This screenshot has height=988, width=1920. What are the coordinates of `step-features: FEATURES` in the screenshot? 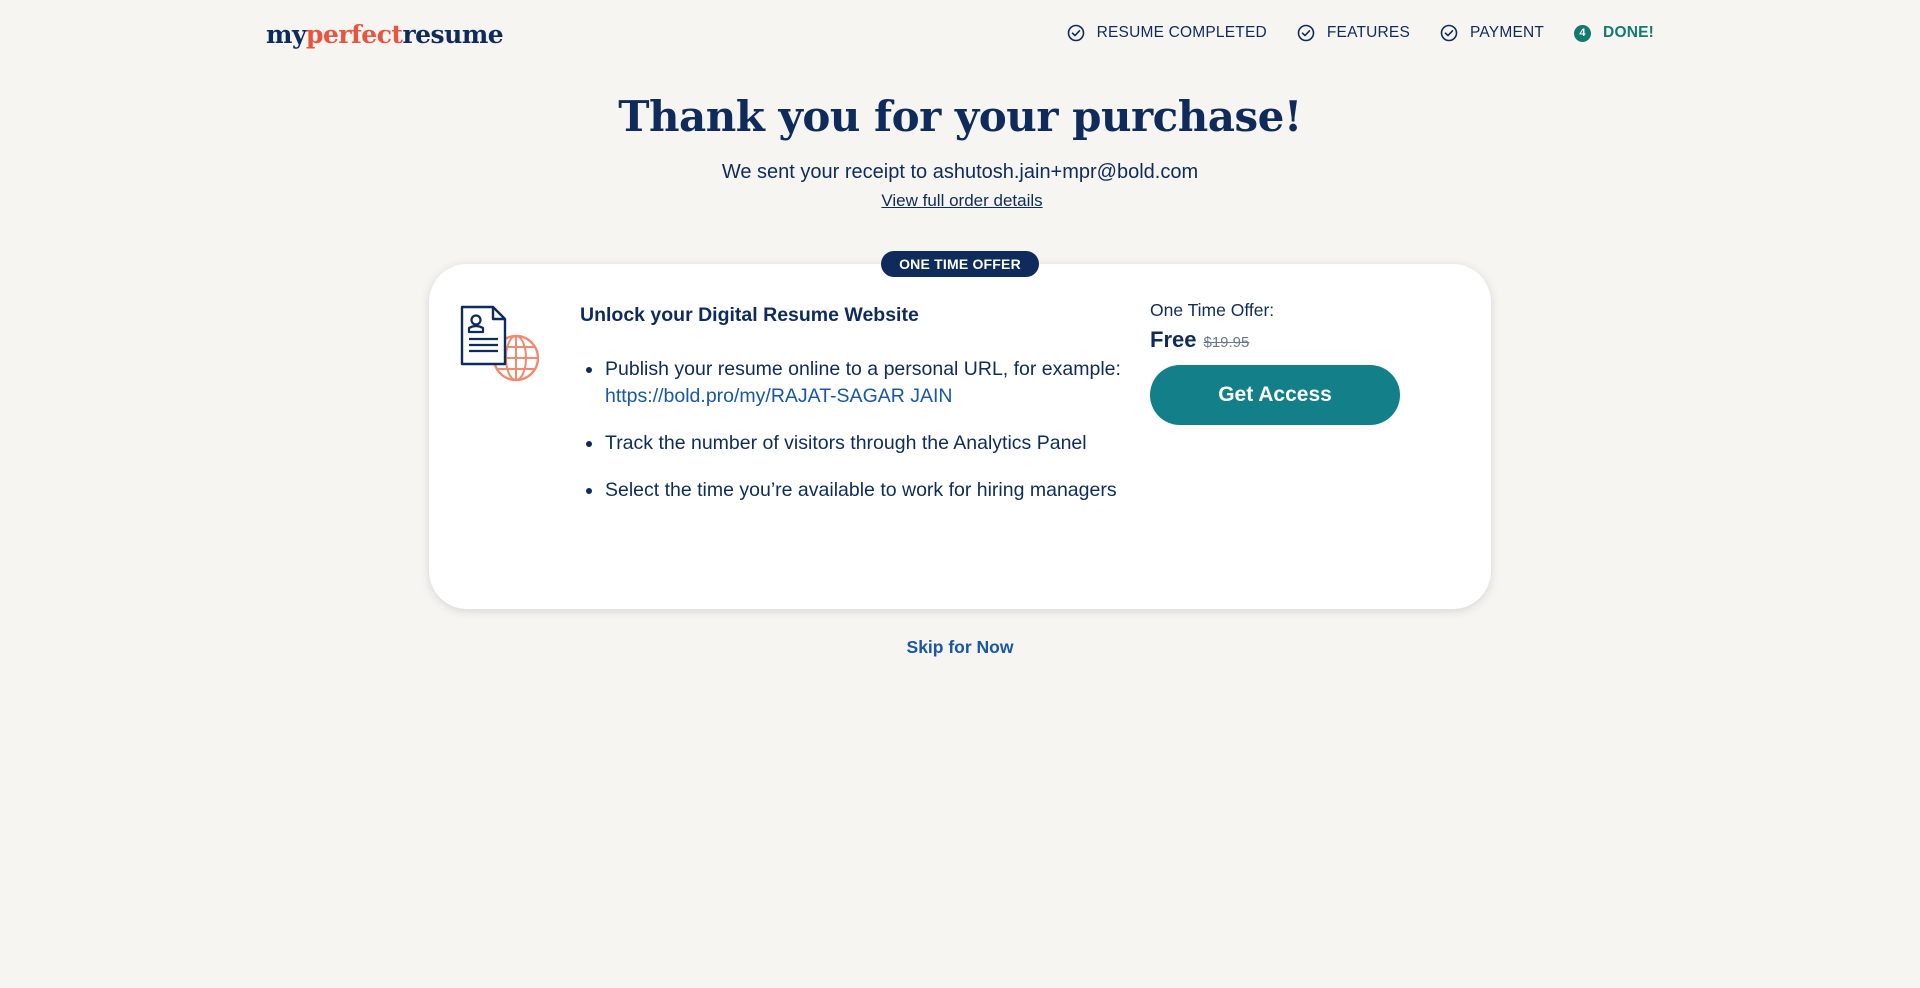 It's located at (1353, 33).